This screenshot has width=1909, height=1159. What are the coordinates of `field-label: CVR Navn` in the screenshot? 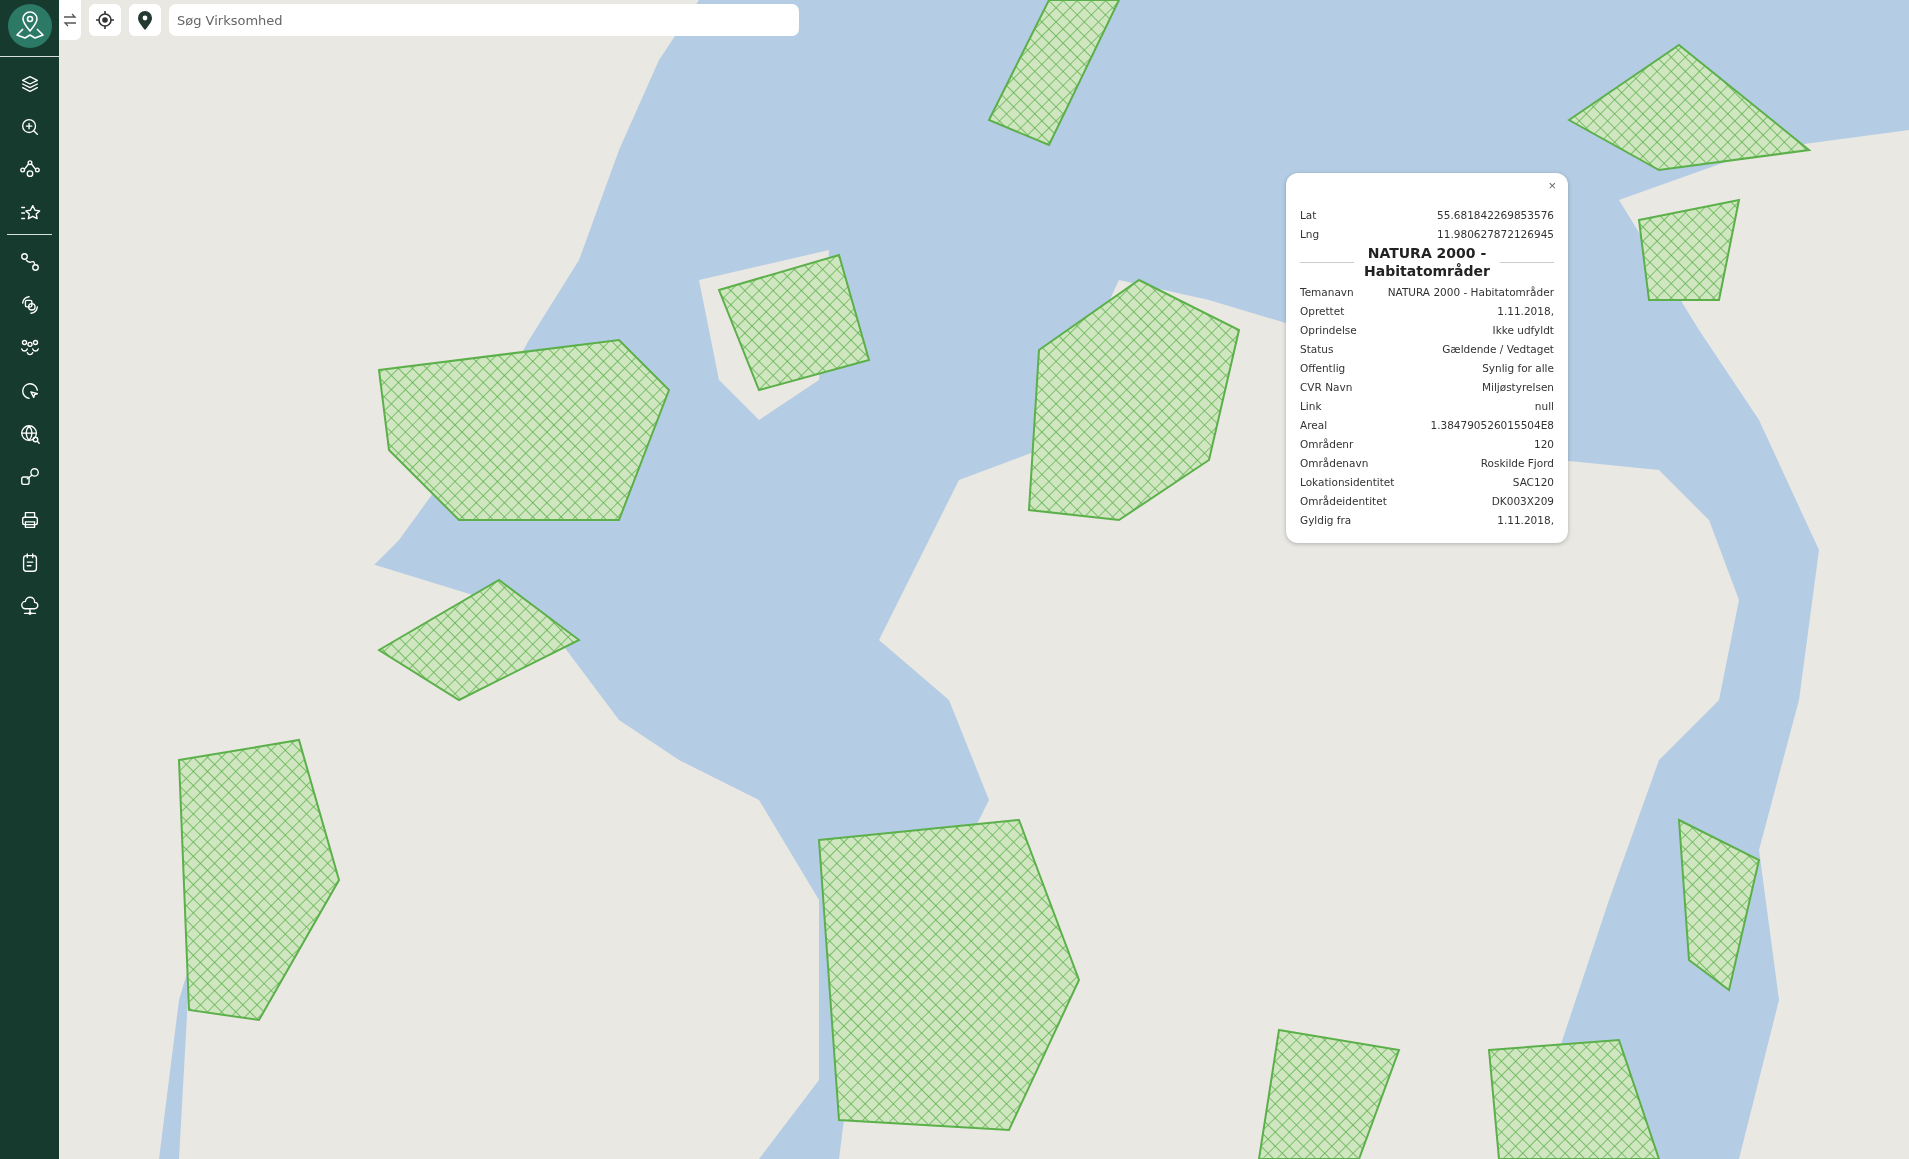 It's located at (1326, 386).